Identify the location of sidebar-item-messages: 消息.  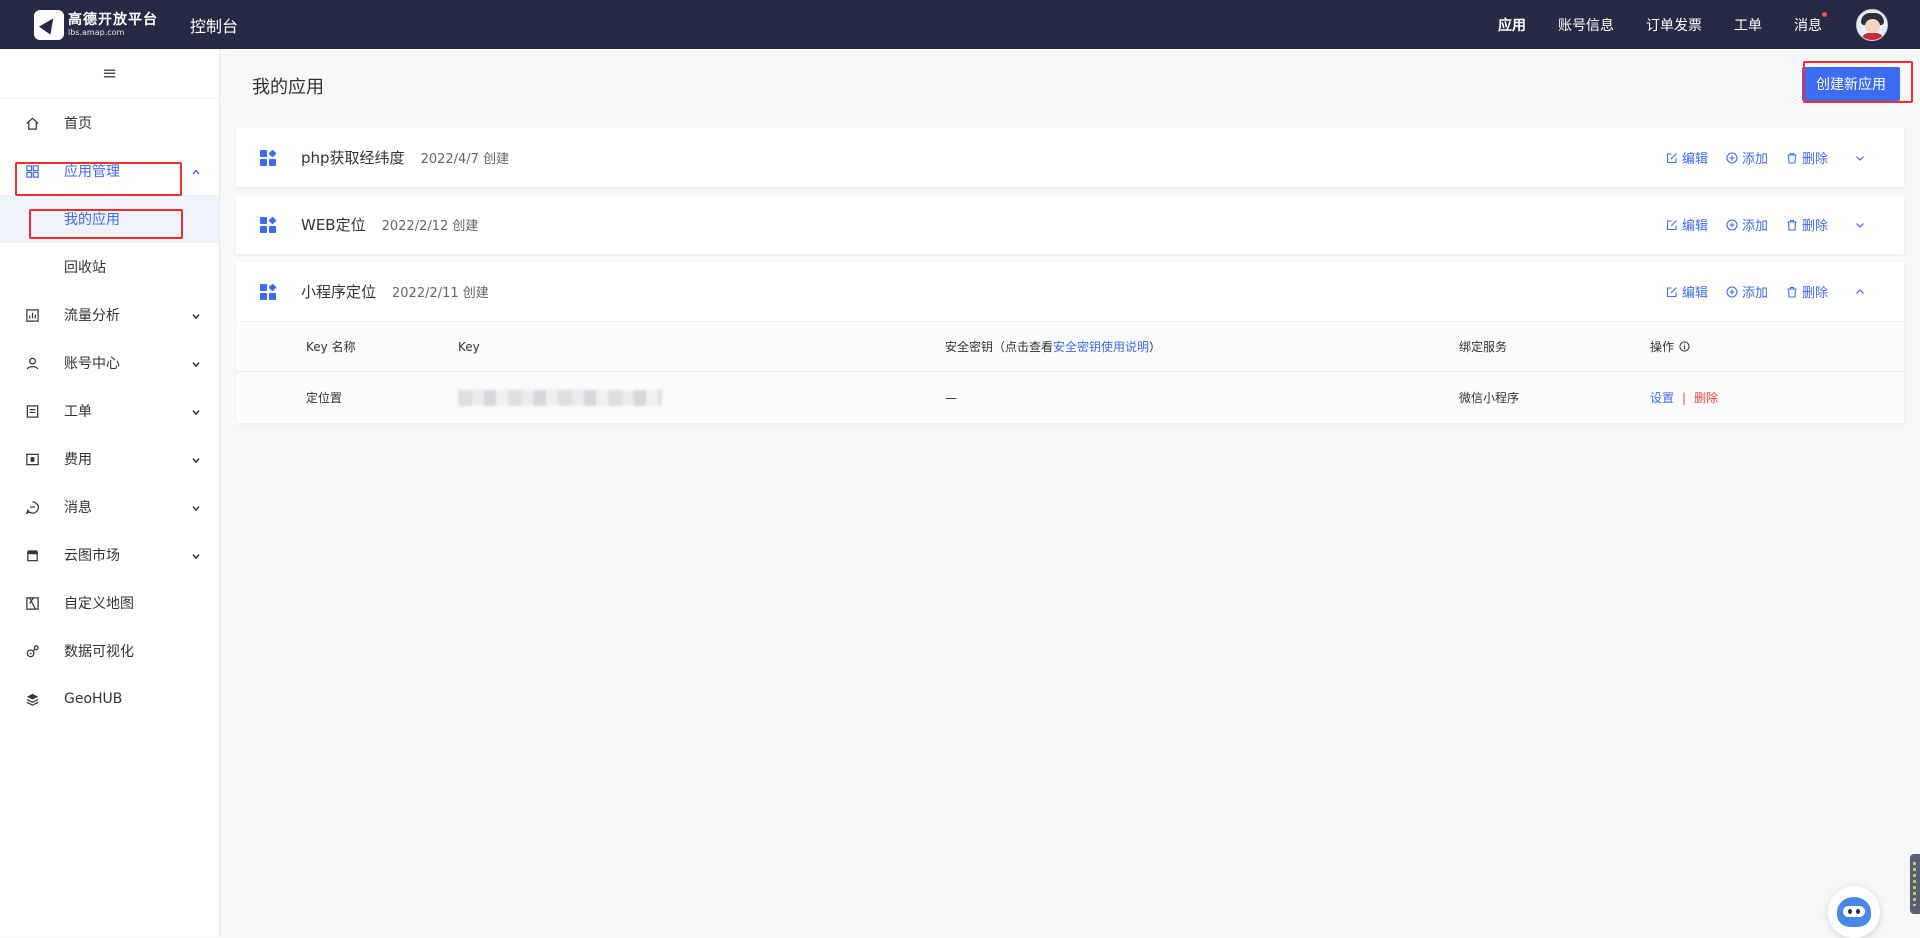
(109, 507).